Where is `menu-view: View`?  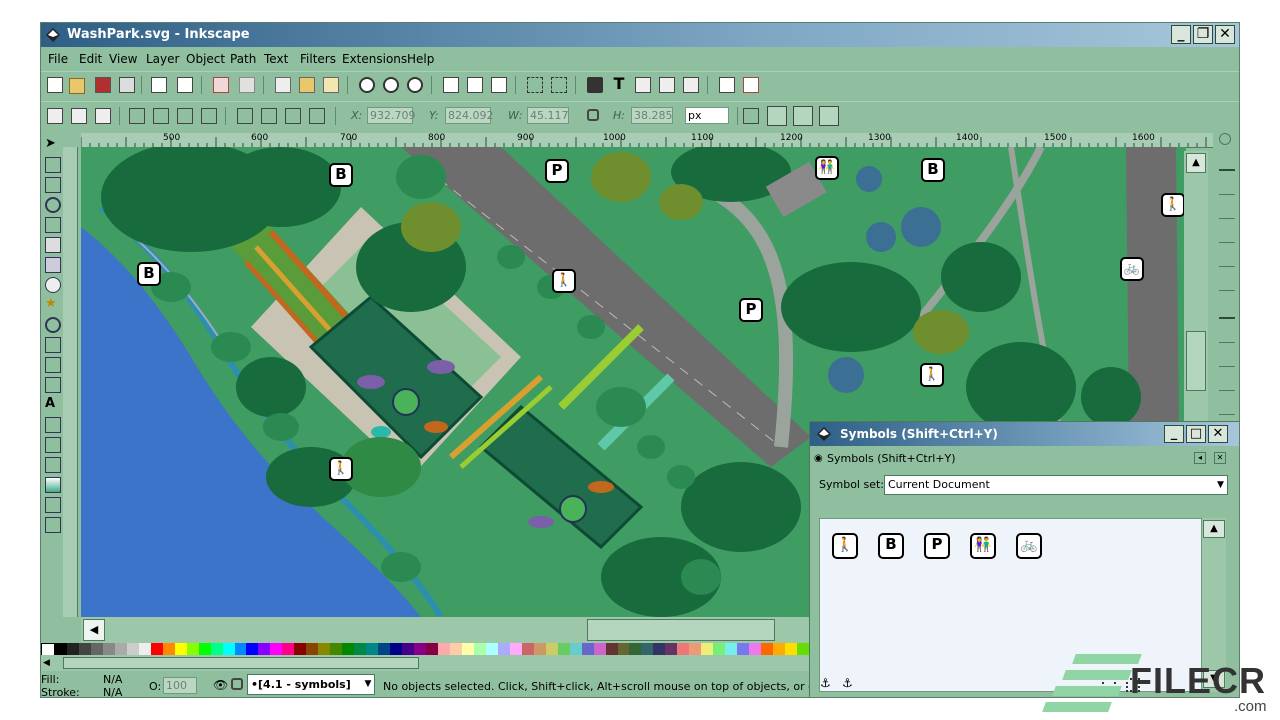
menu-view: View is located at coordinates (123, 59).